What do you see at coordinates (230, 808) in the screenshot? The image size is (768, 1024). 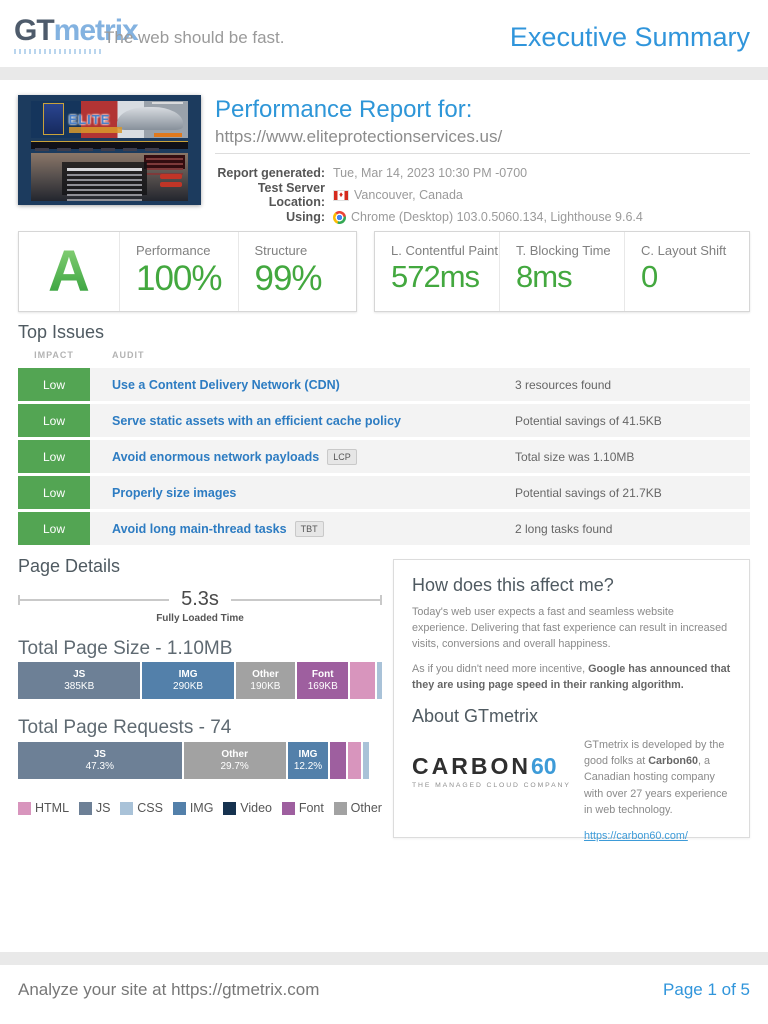 I see `legend-swatch-video` at bounding box center [230, 808].